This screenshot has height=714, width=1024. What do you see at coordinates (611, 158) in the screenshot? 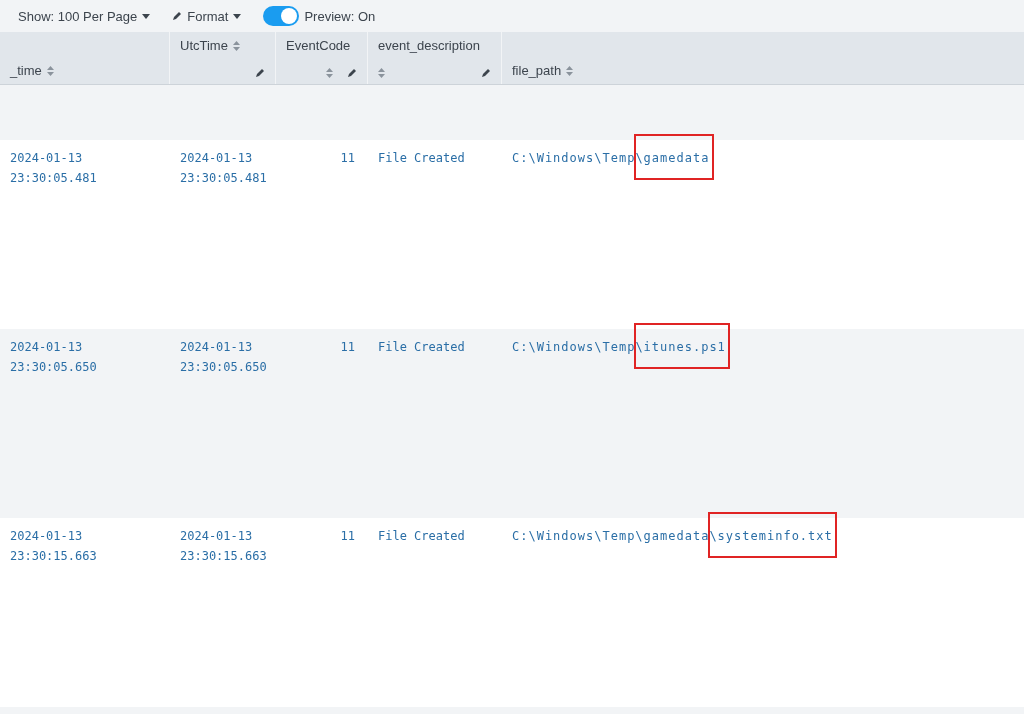
I see `file-path: C:\Windows\Temp\gamedata` at bounding box center [611, 158].